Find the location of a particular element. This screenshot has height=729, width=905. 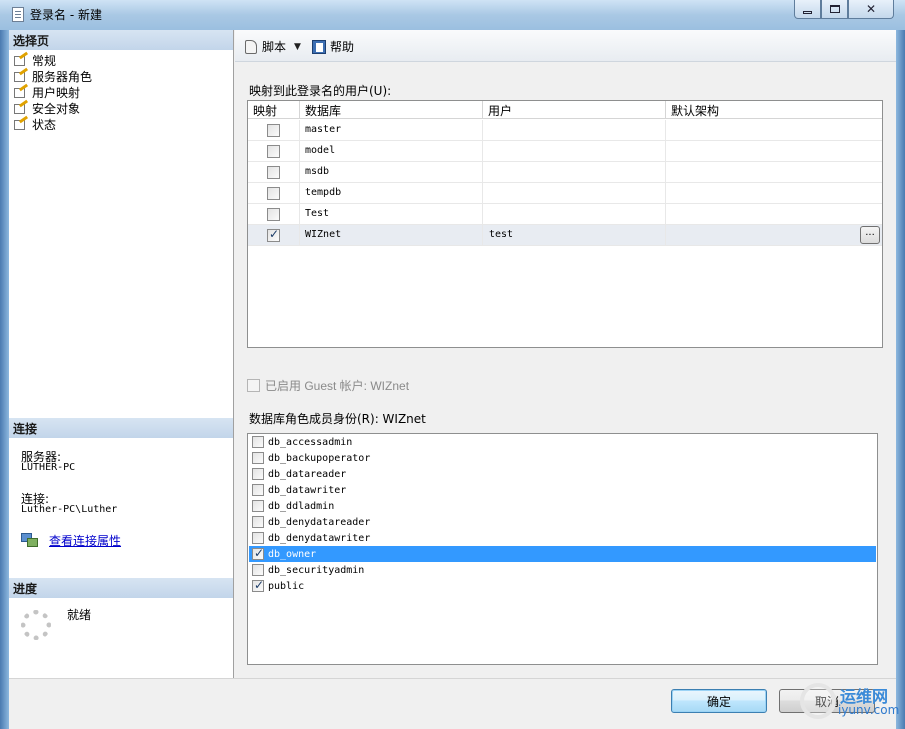

database-cell: WIZnet is located at coordinates (323, 234).